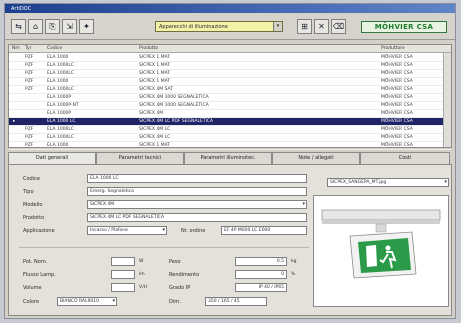 Image resolution: width=461 pixels, height=323 pixels. Describe the element at coordinates (28, 48) in the screenshot. I see `column-header-tyr: Tyr` at that location.